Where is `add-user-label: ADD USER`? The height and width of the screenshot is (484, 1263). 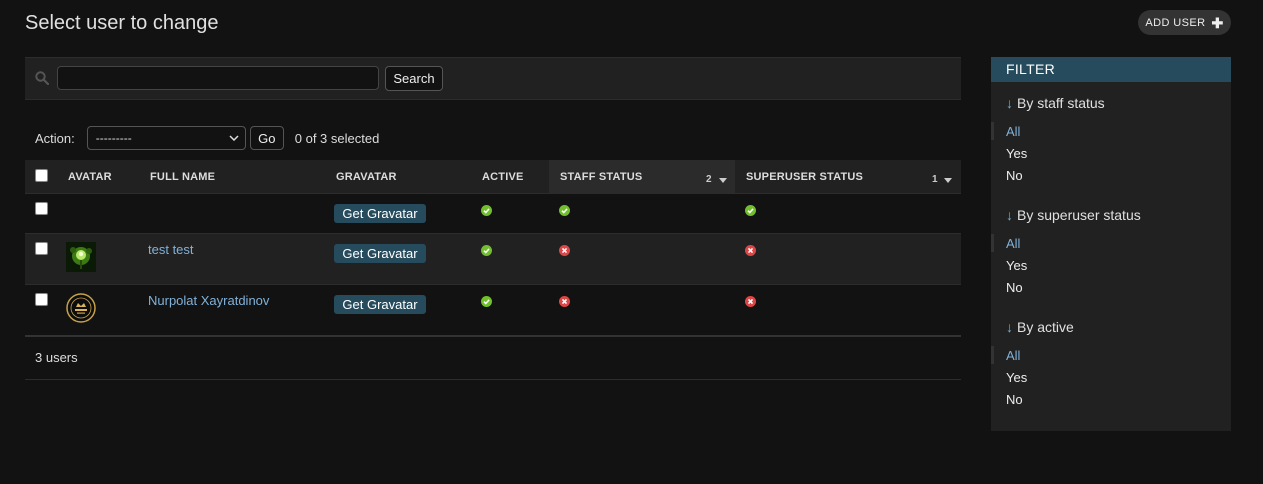
add-user-label: ADD USER is located at coordinates (1175, 22).